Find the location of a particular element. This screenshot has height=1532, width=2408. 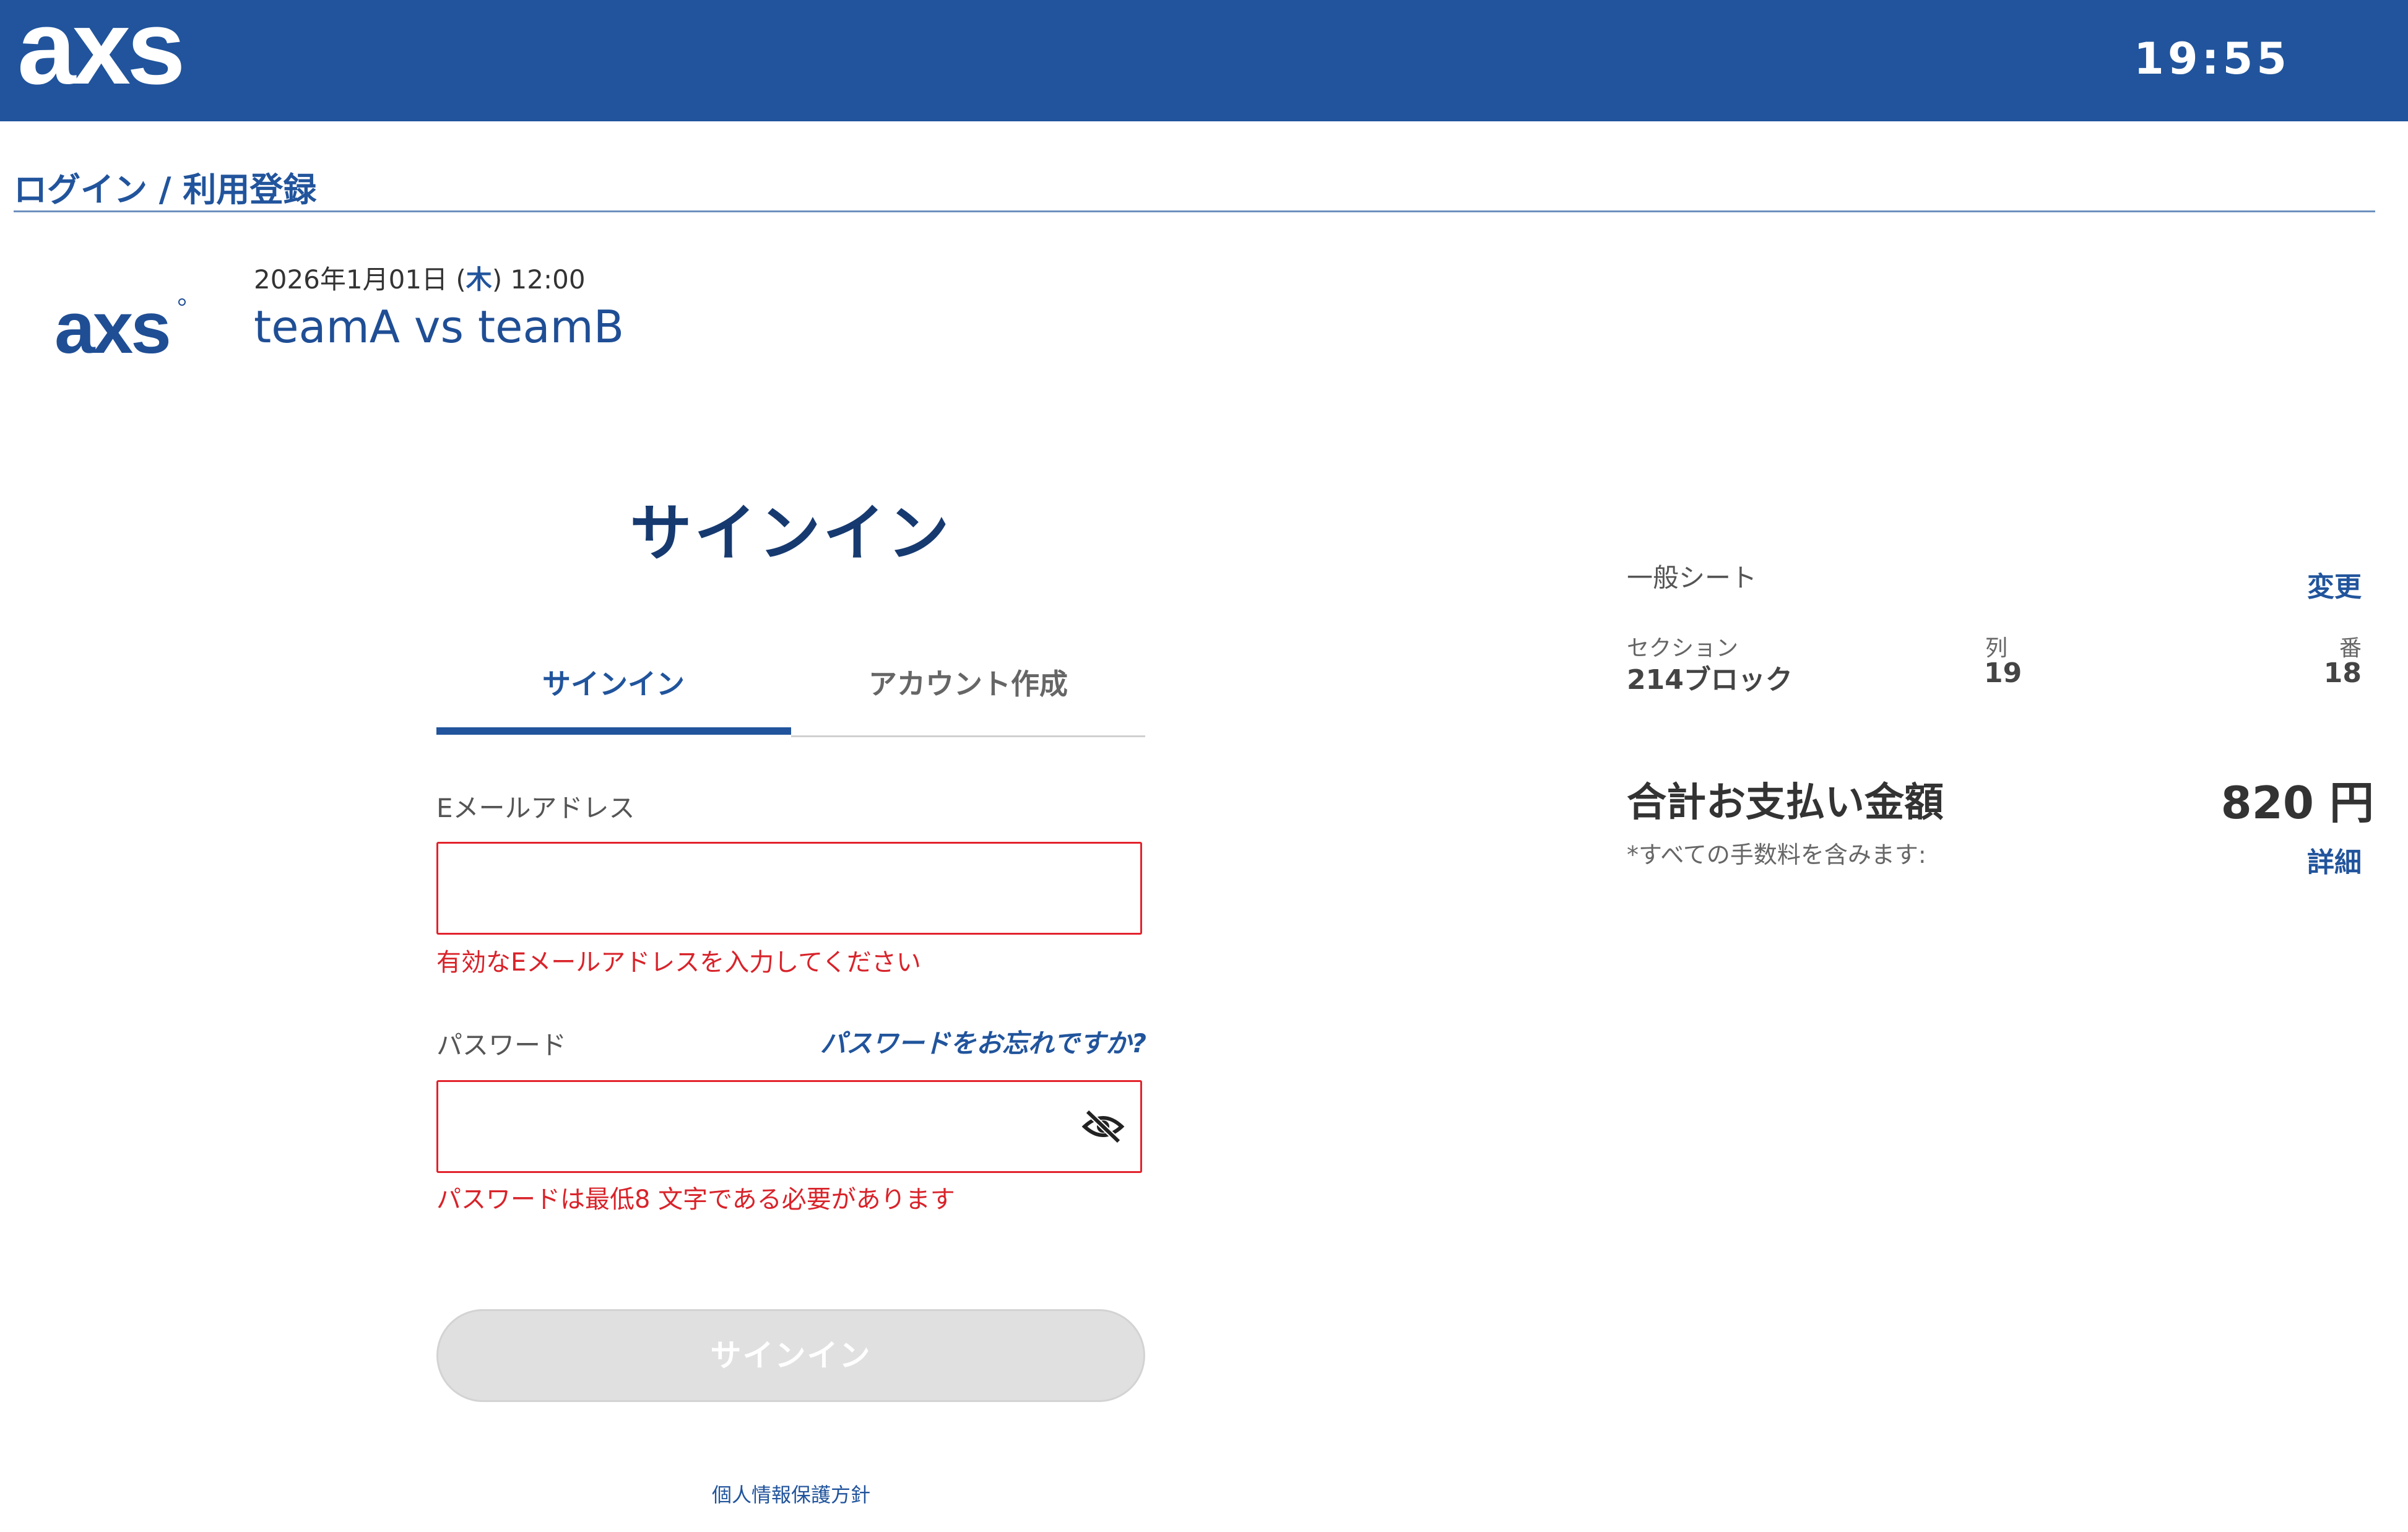

event-axs-logo: axs is located at coordinates (120, 328).